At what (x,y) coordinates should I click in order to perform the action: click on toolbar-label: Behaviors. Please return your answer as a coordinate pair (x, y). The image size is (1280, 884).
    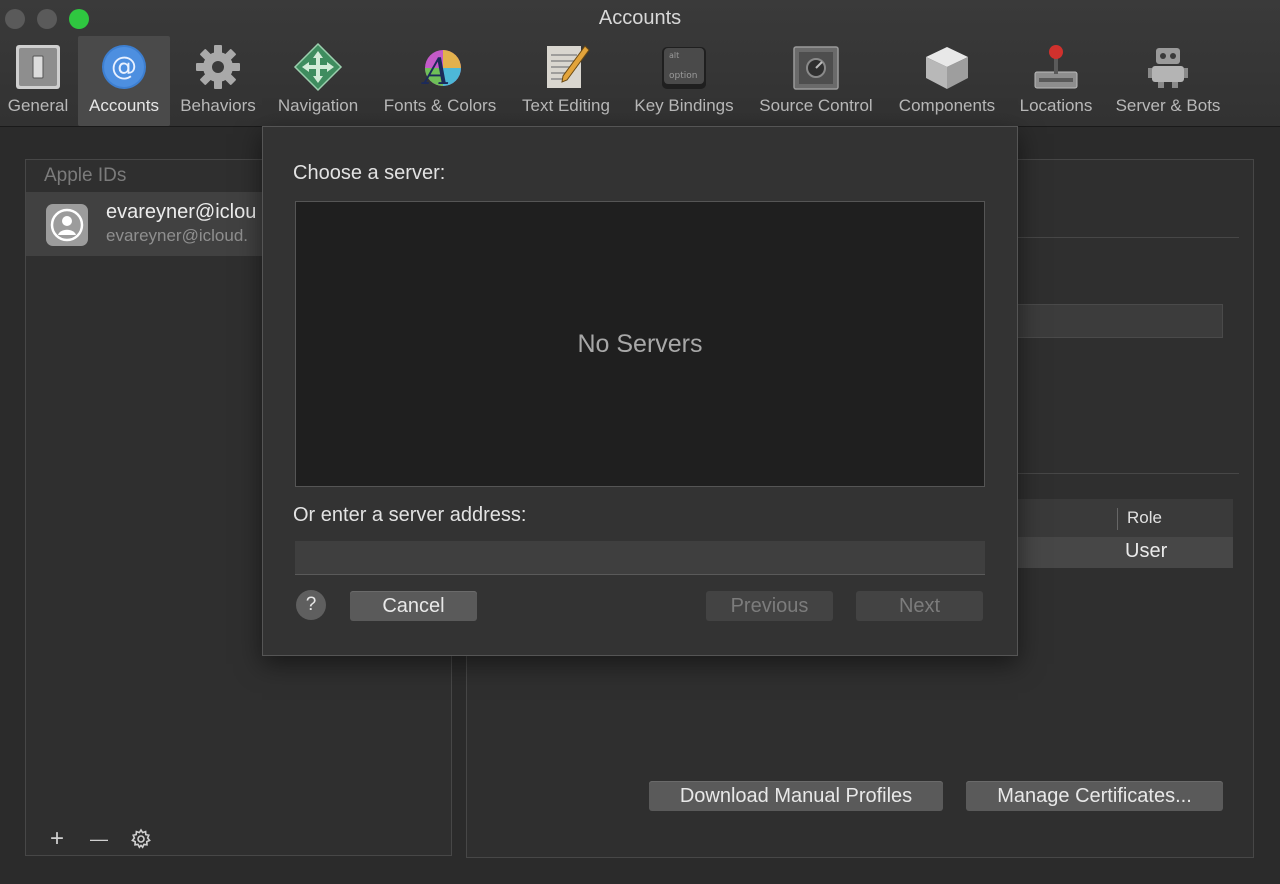
    Looking at the image, I should click on (218, 105).